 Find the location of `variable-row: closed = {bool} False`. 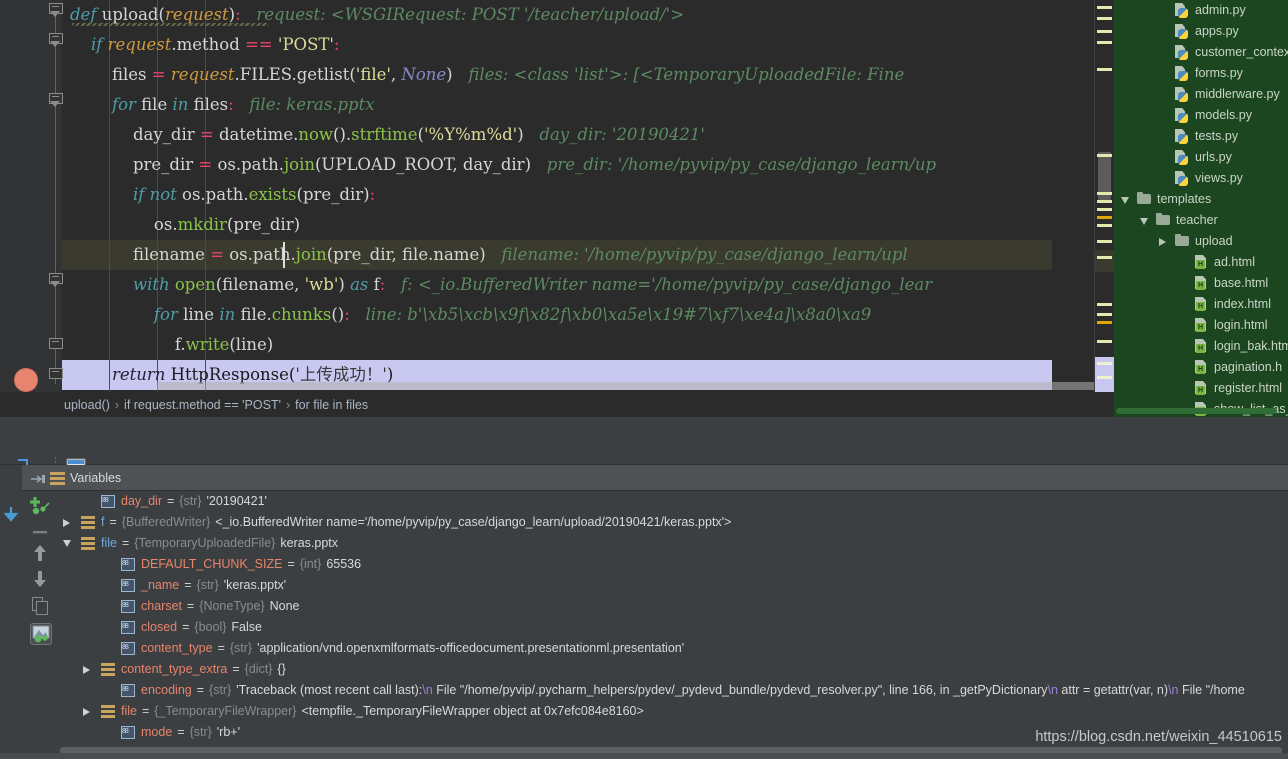

variable-row: closed = {bool} False is located at coordinates (672, 627).